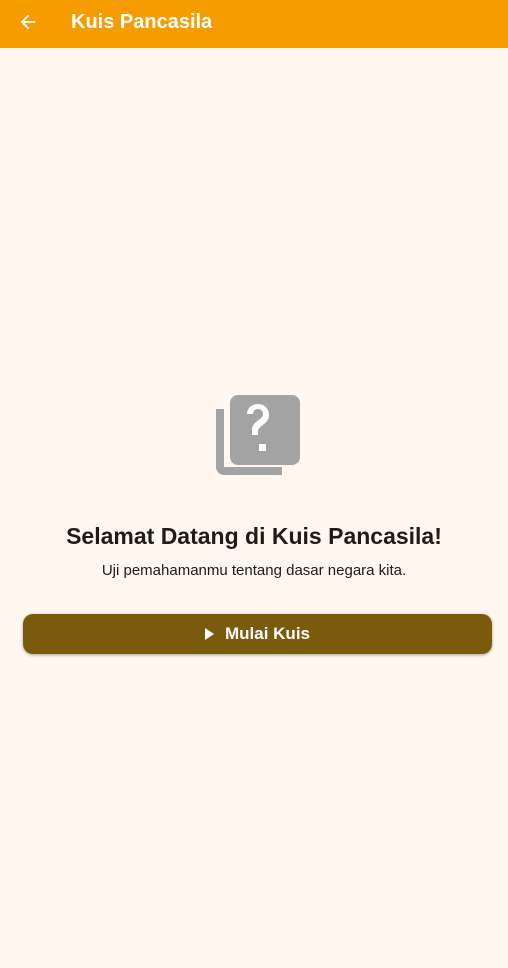  What do you see at coordinates (267, 633) in the screenshot?
I see `start-quiz-label: Mulai Kuis` at bounding box center [267, 633].